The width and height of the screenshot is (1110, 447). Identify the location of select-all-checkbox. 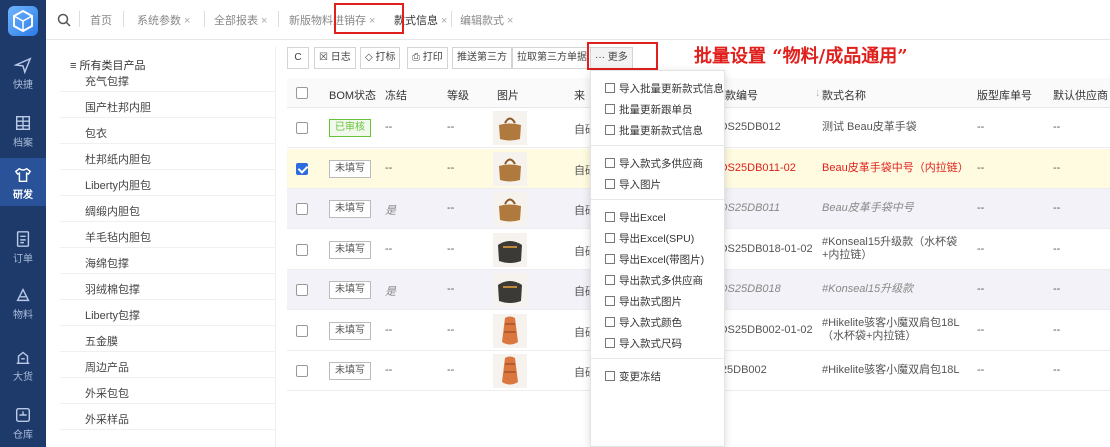
(302, 93).